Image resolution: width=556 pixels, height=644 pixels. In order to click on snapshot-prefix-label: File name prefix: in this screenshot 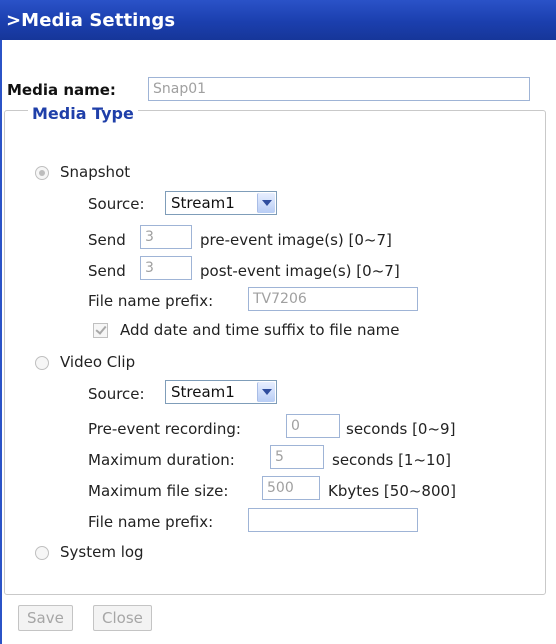, I will do `click(151, 301)`.